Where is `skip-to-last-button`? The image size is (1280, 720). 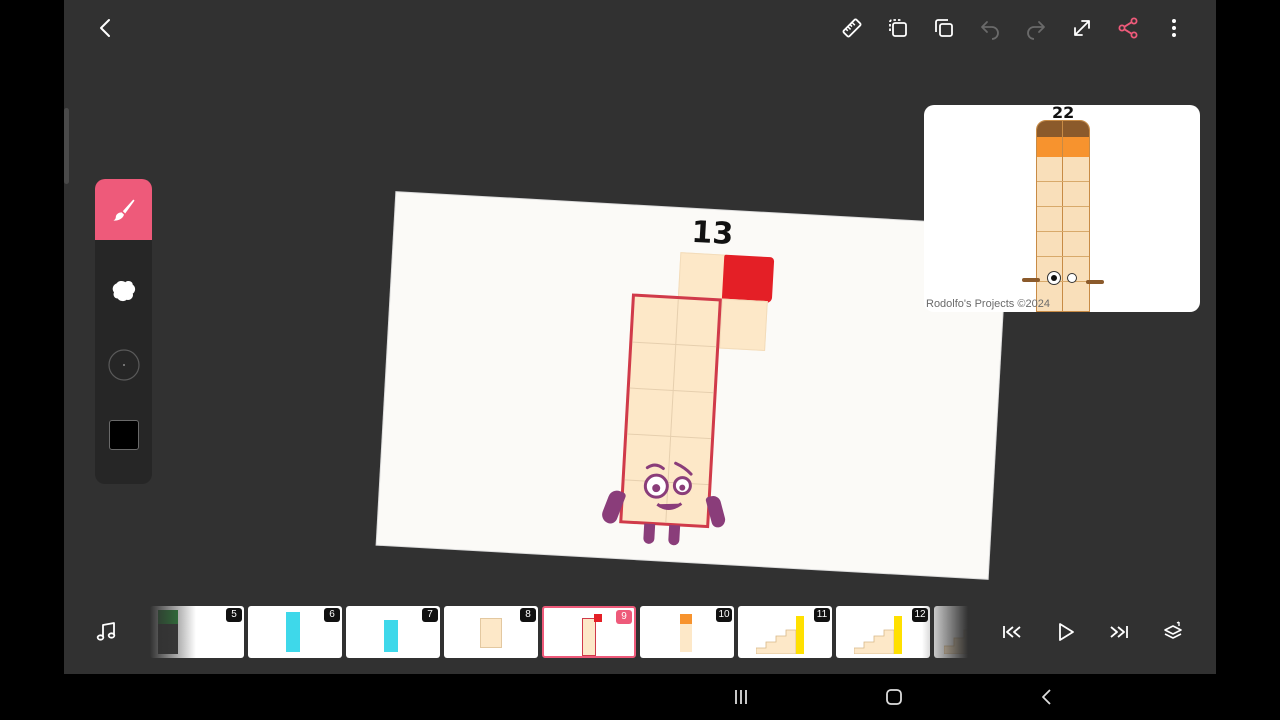
skip-to-last-button is located at coordinates (1119, 632).